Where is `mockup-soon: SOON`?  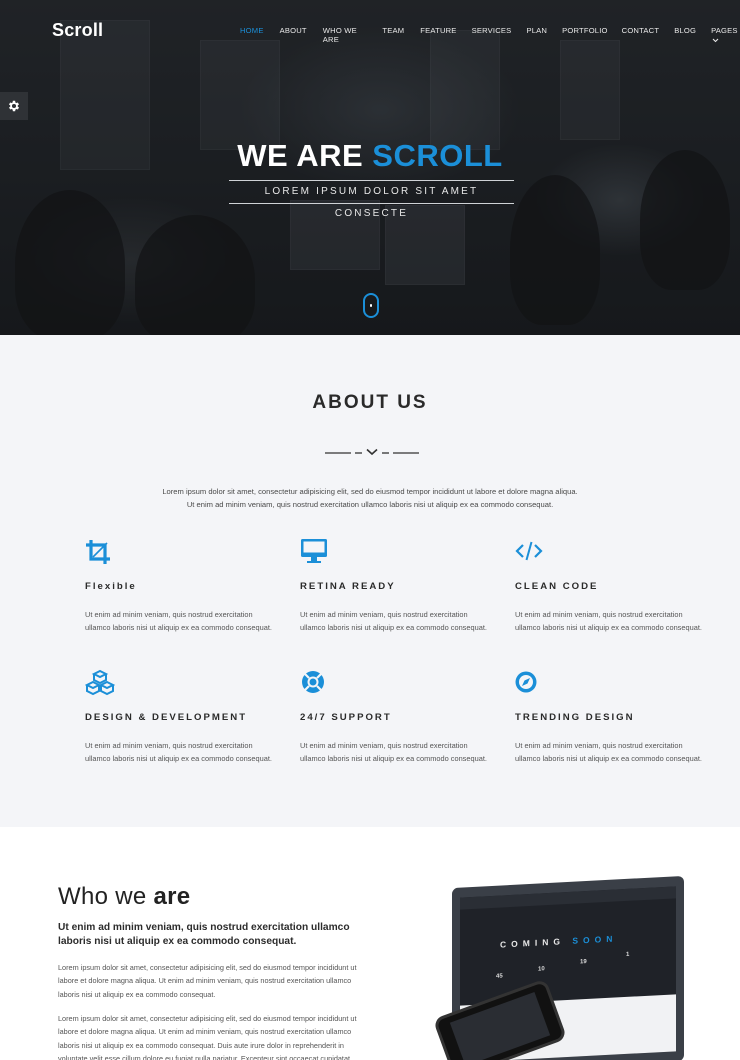
mockup-soon: SOON is located at coordinates (595, 939).